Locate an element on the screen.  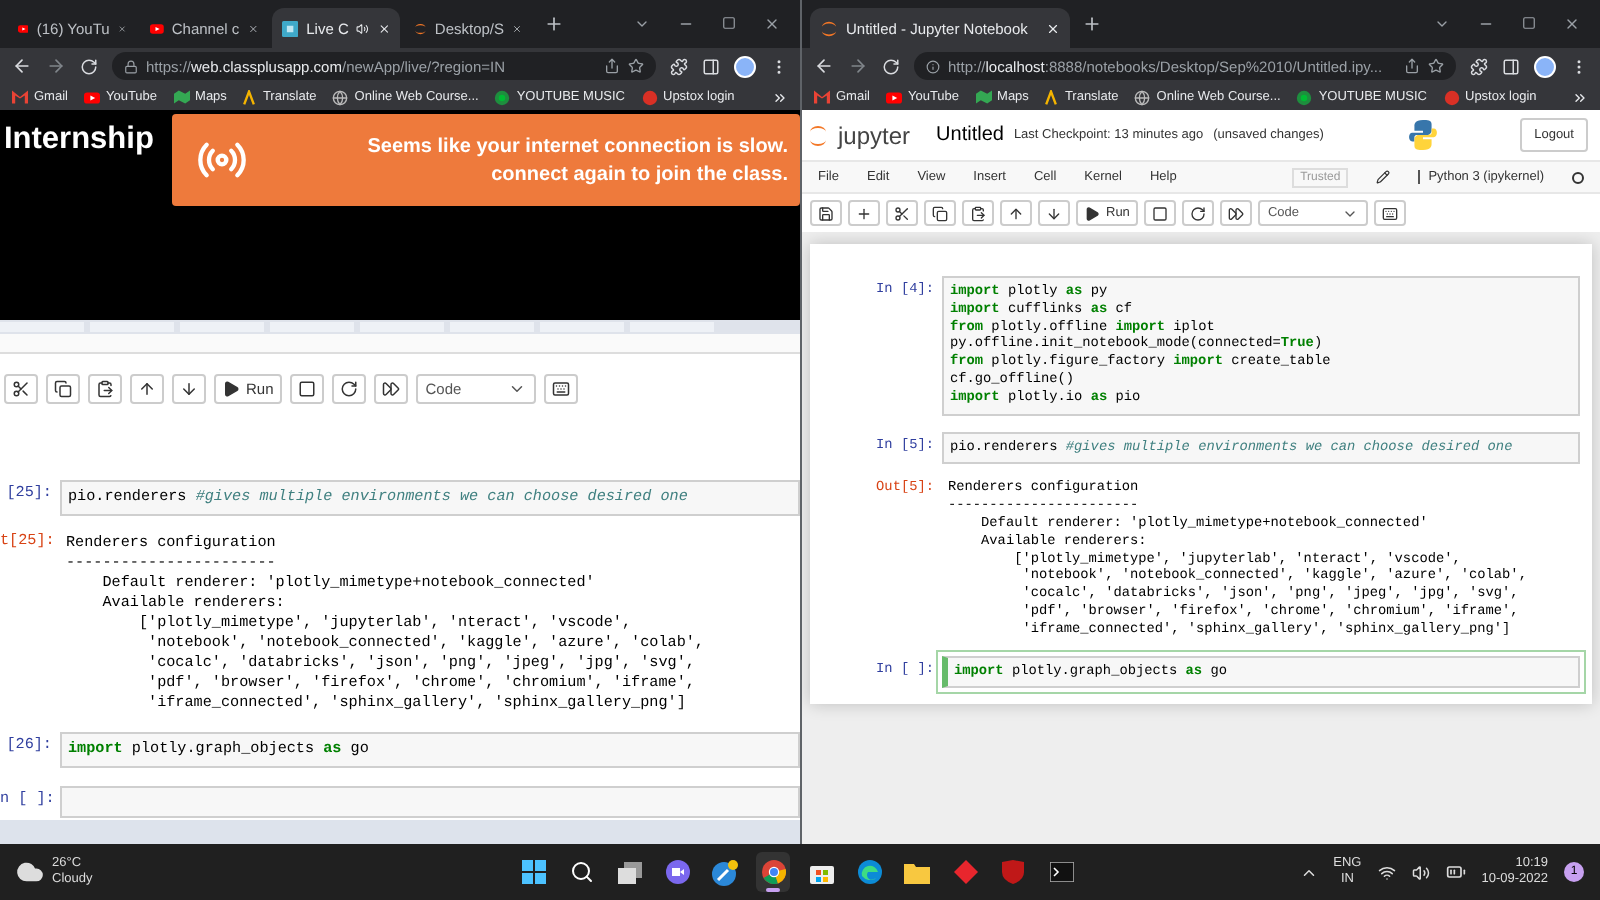
terminal-icon is located at coordinates (1061, 872).